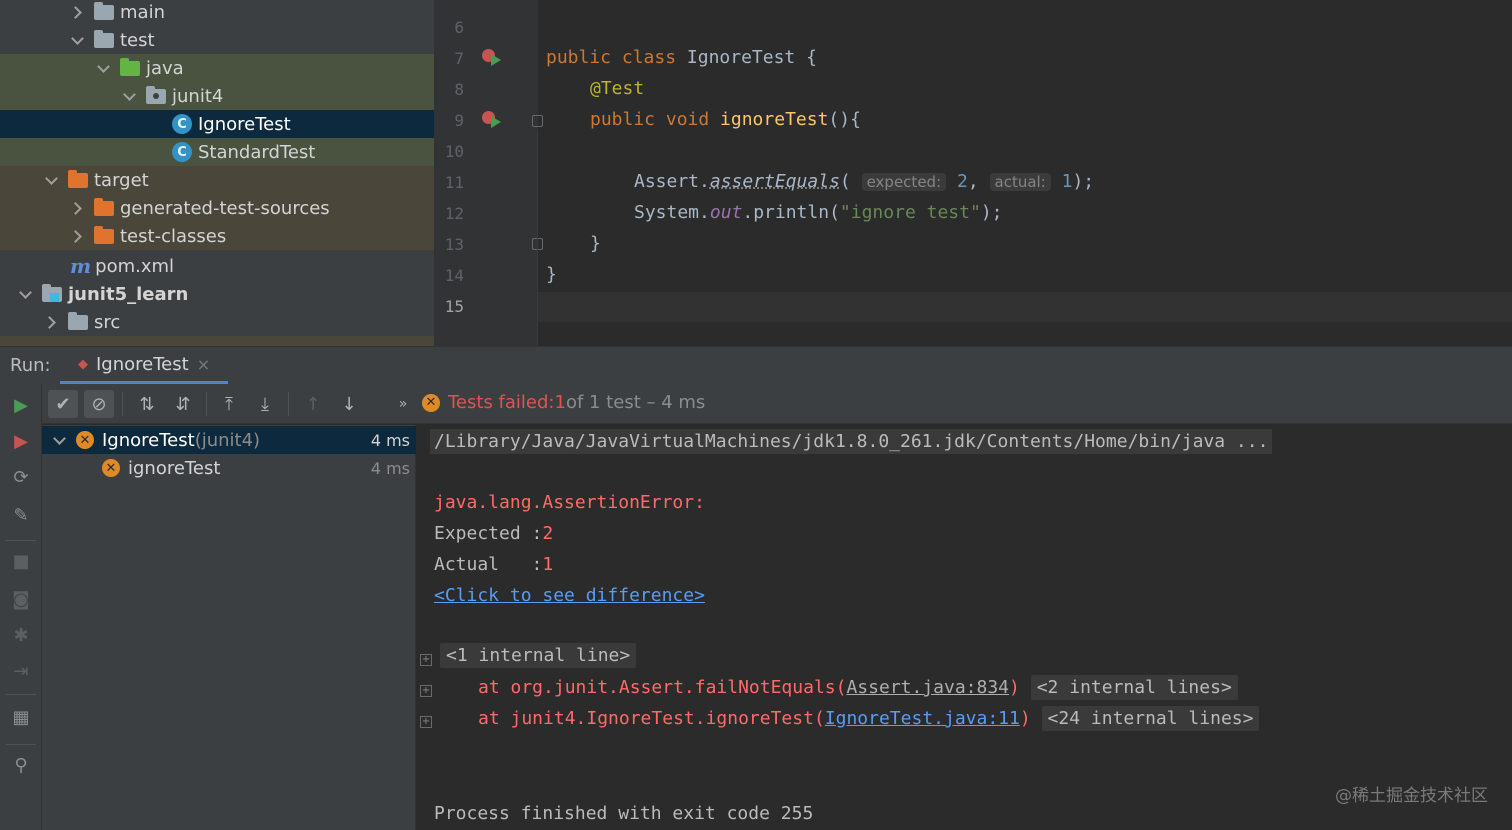  Describe the element at coordinates (454, 182) in the screenshot. I see `line-number: 11` at that location.